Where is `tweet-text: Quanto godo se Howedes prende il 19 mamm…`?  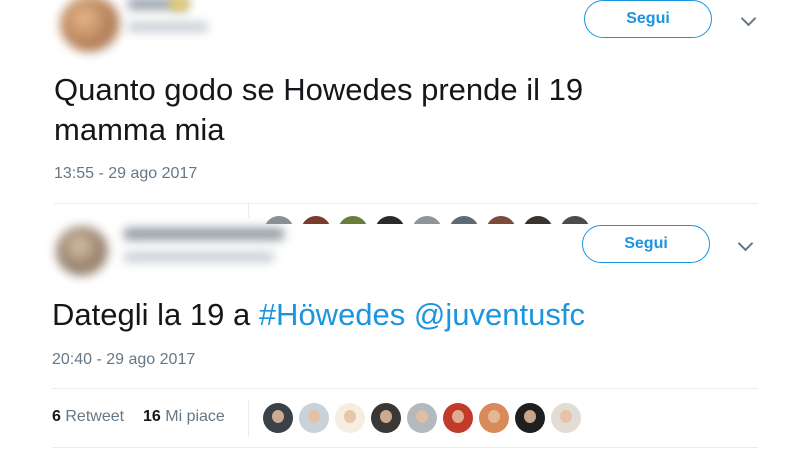
tweet-text: Quanto godo se Howedes prende il 19 mamm… is located at coordinates (318, 110).